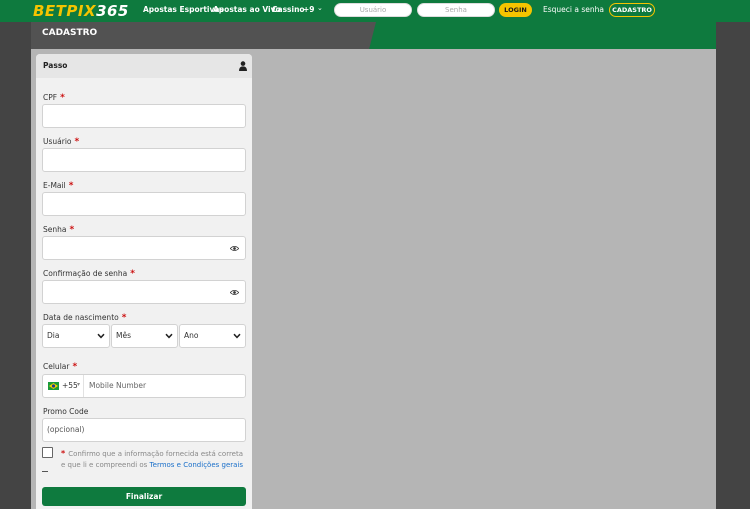  Describe the element at coordinates (53, 386) in the screenshot. I see `brazil-flag-icon` at that location.